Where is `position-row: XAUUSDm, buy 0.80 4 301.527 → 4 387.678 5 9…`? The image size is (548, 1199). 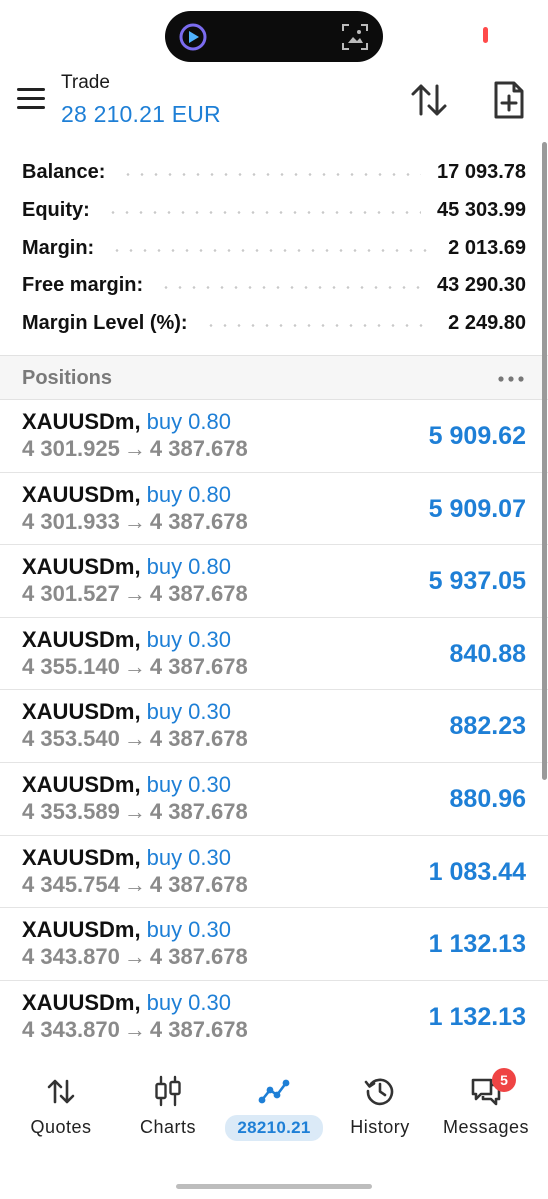
position-row: XAUUSDm, buy 0.80 4 301.527 → 4 387.678 5 9… is located at coordinates (274, 581).